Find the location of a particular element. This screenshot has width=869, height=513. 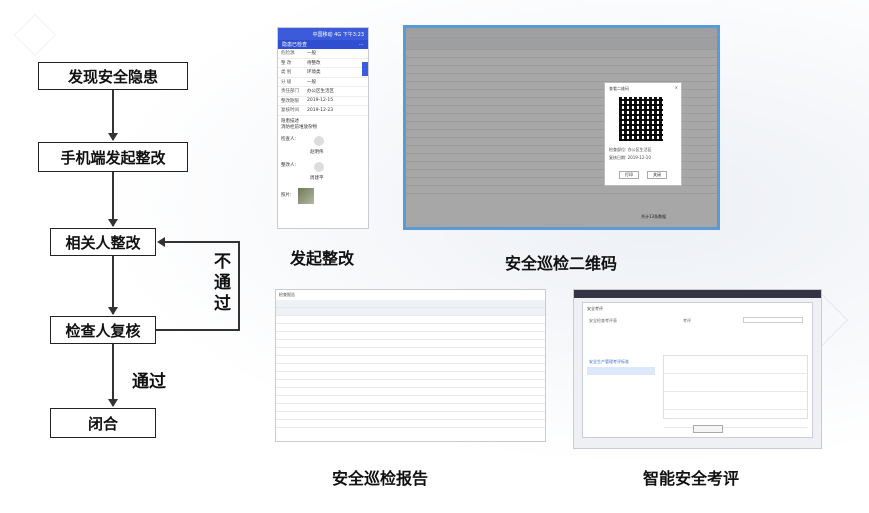

table-header is located at coordinates (410, 312).